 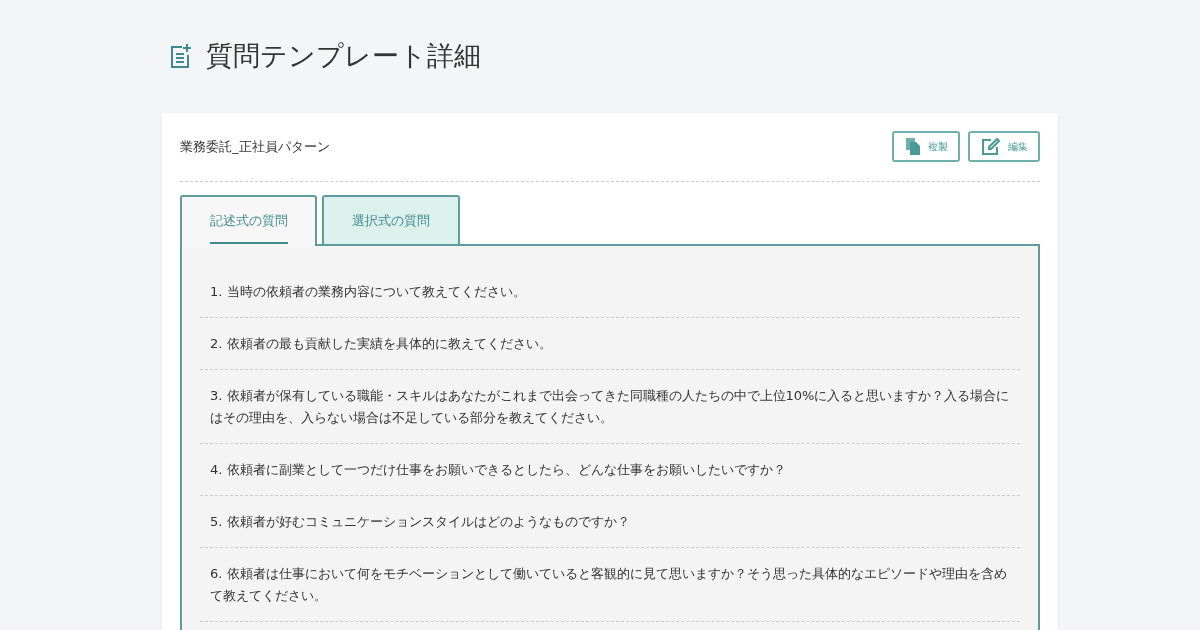 What do you see at coordinates (610, 470) in the screenshot?
I see `question-text: 4. 依頼者に副業として一つだけ仕事をお願いできるとしたら、どんな仕事をお願いしたいですか？` at bounding box center [610, 470].